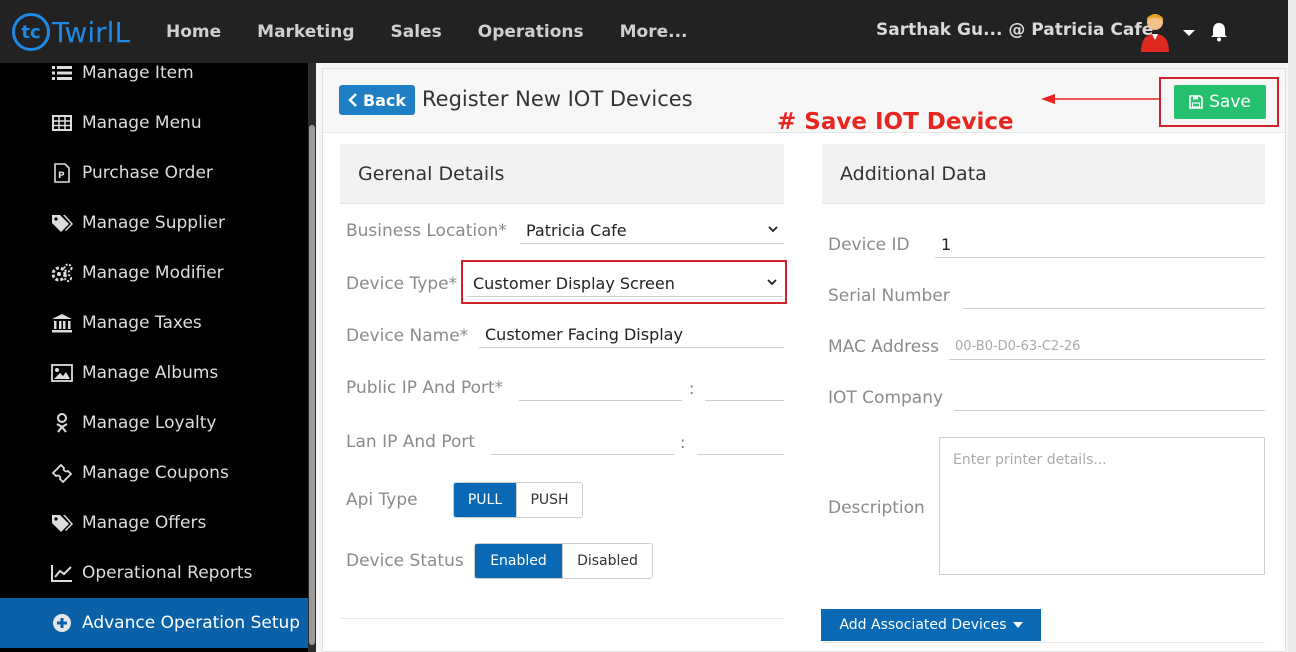  I want to click on user-menu-caret-icon, so click(1189, 33).